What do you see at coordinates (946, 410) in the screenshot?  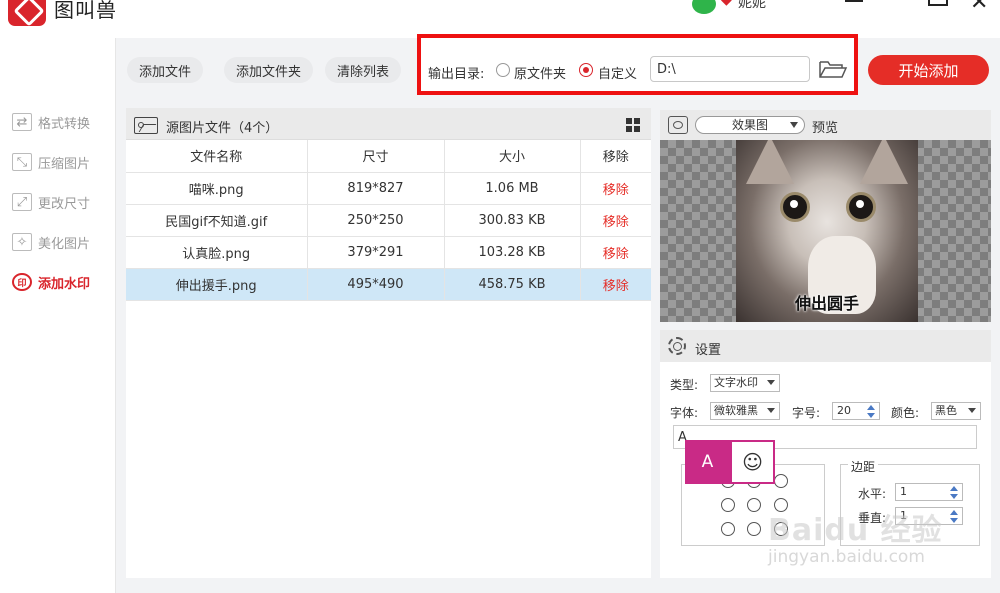 I see `color-value: 黑色` at bounding box center [946, 410].